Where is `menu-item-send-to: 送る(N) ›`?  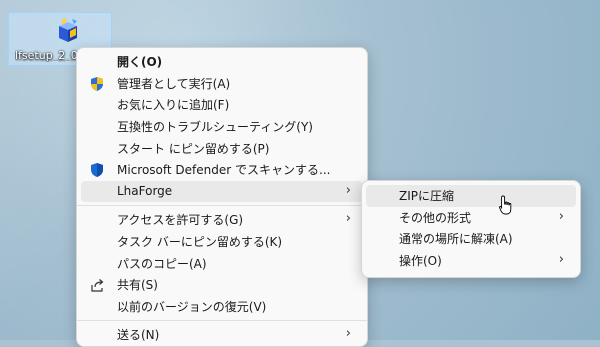 menu-item-send-to: 送る(N) › is located at coordinates (222, 335).